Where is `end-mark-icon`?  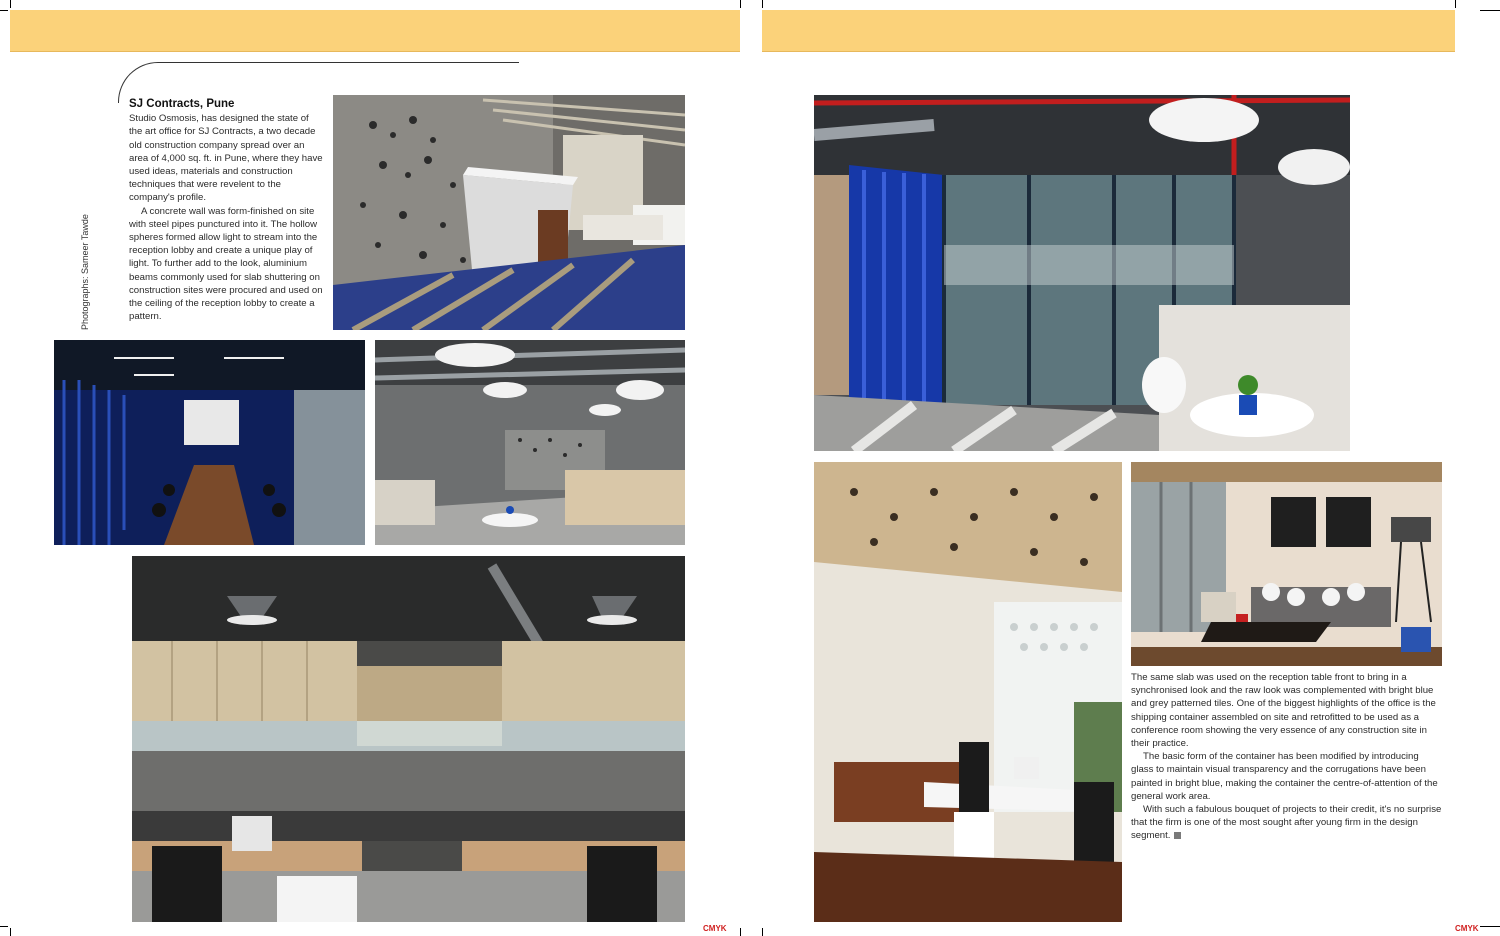
end-mark-icon is located at coordinates (1178, 836).